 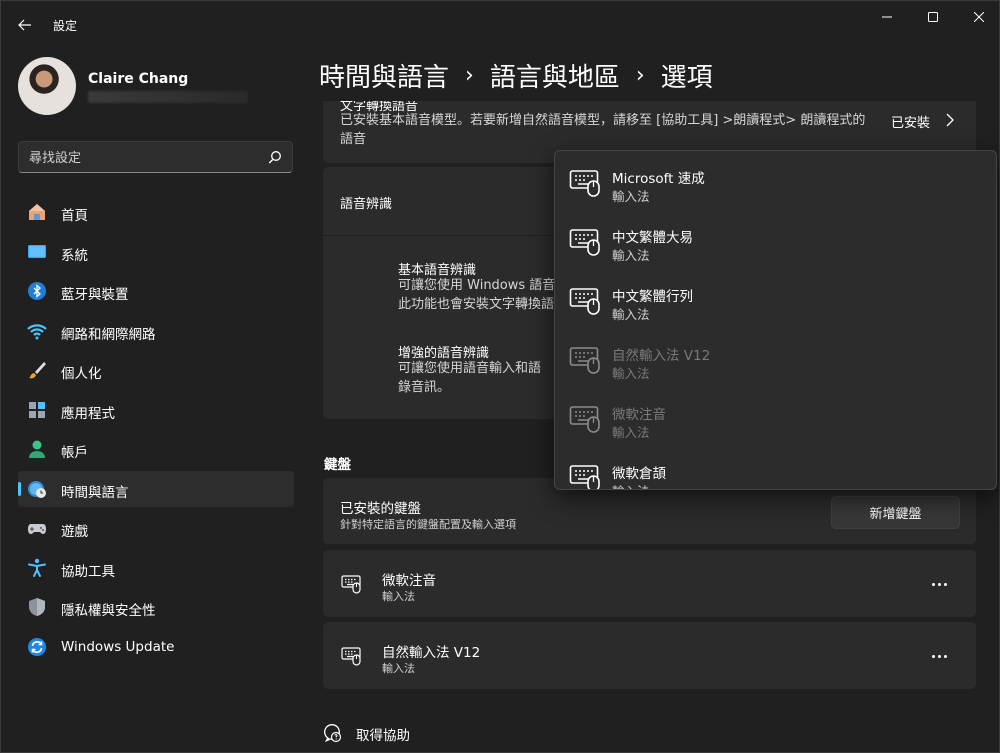 I want to click on flyout-item-dayi: 中文繁體大易 輸入法, so click(x=775, y=241).